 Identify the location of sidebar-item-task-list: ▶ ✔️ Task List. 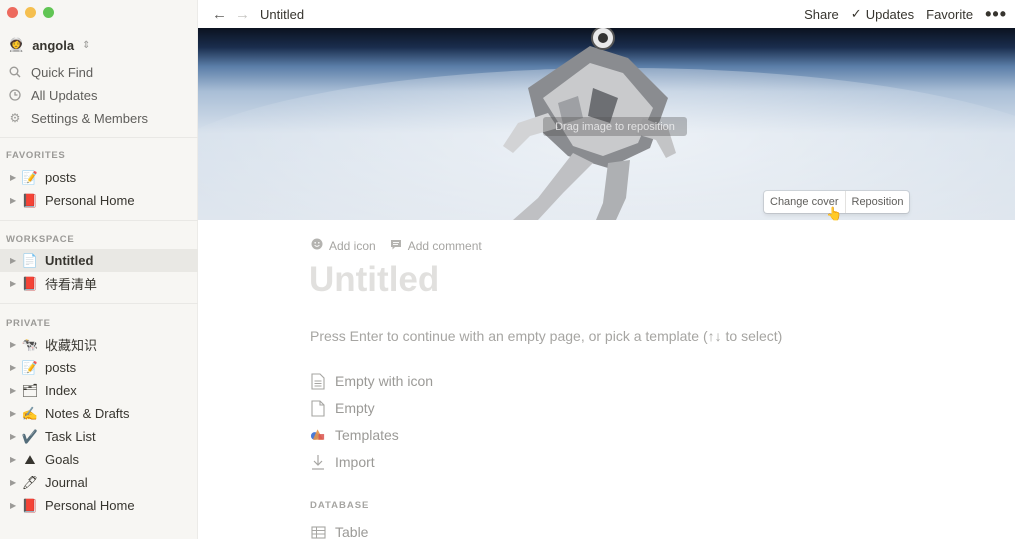
(99, 436).